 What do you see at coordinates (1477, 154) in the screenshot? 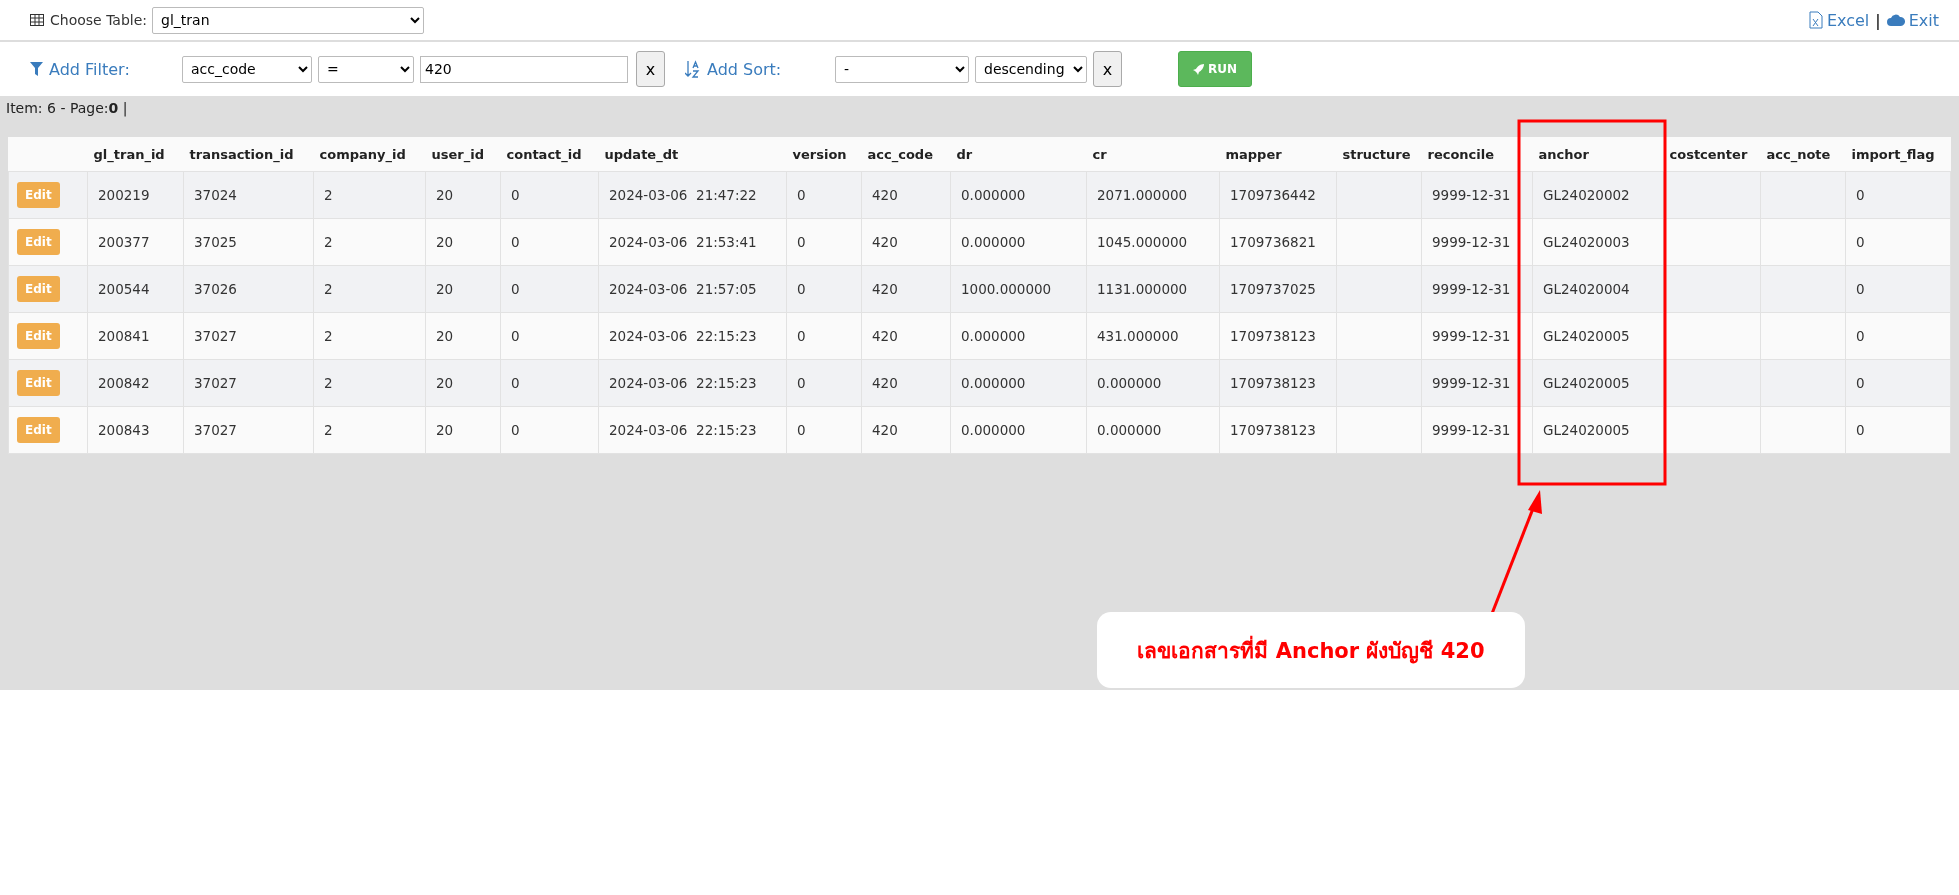
I see `column-header: reconcile` at bounding box center [1477, 154].